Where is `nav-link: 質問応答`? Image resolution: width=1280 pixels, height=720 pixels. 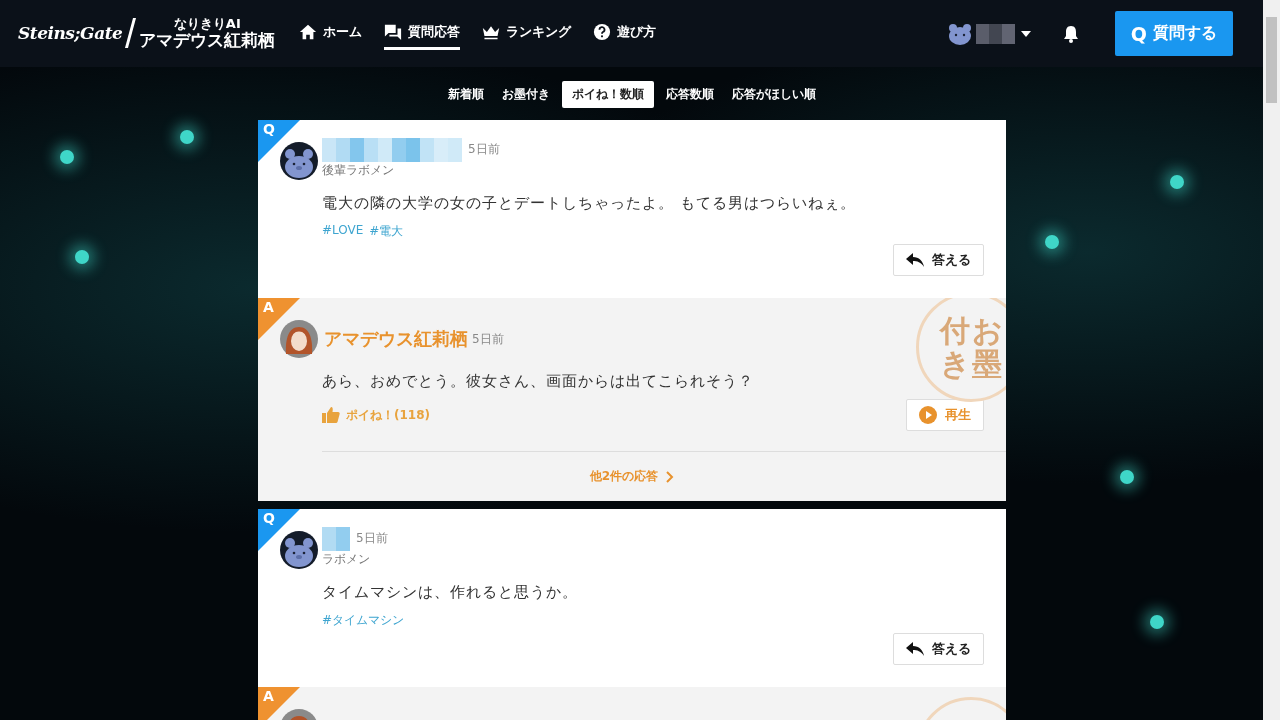
nav-link: 質問応答 is located at coordinates (422, 33).